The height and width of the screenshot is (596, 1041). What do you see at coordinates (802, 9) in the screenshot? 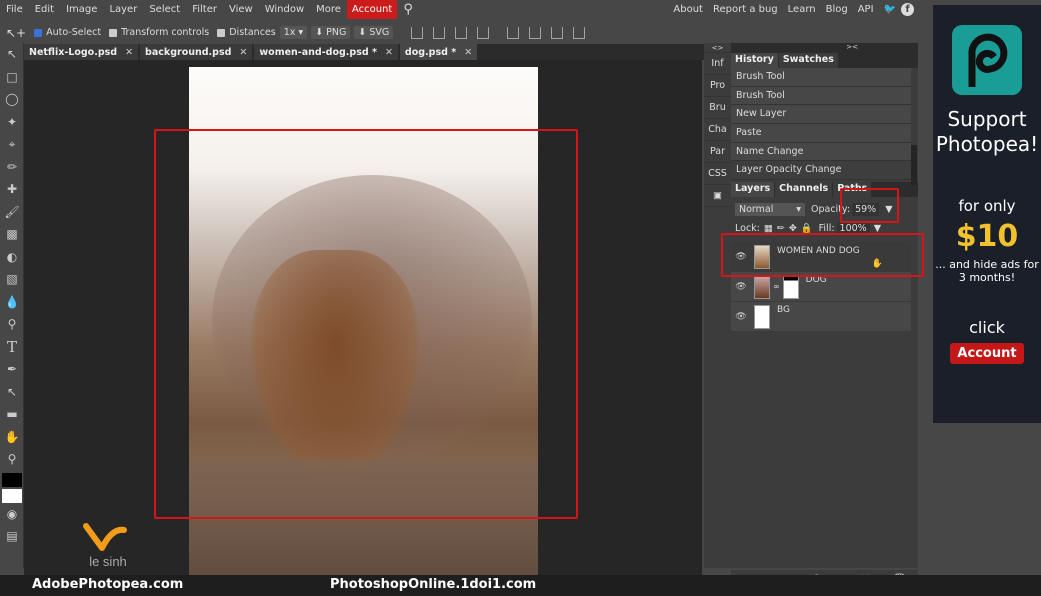
I see `learn-link: Learn` at bounding box center [802, 9].